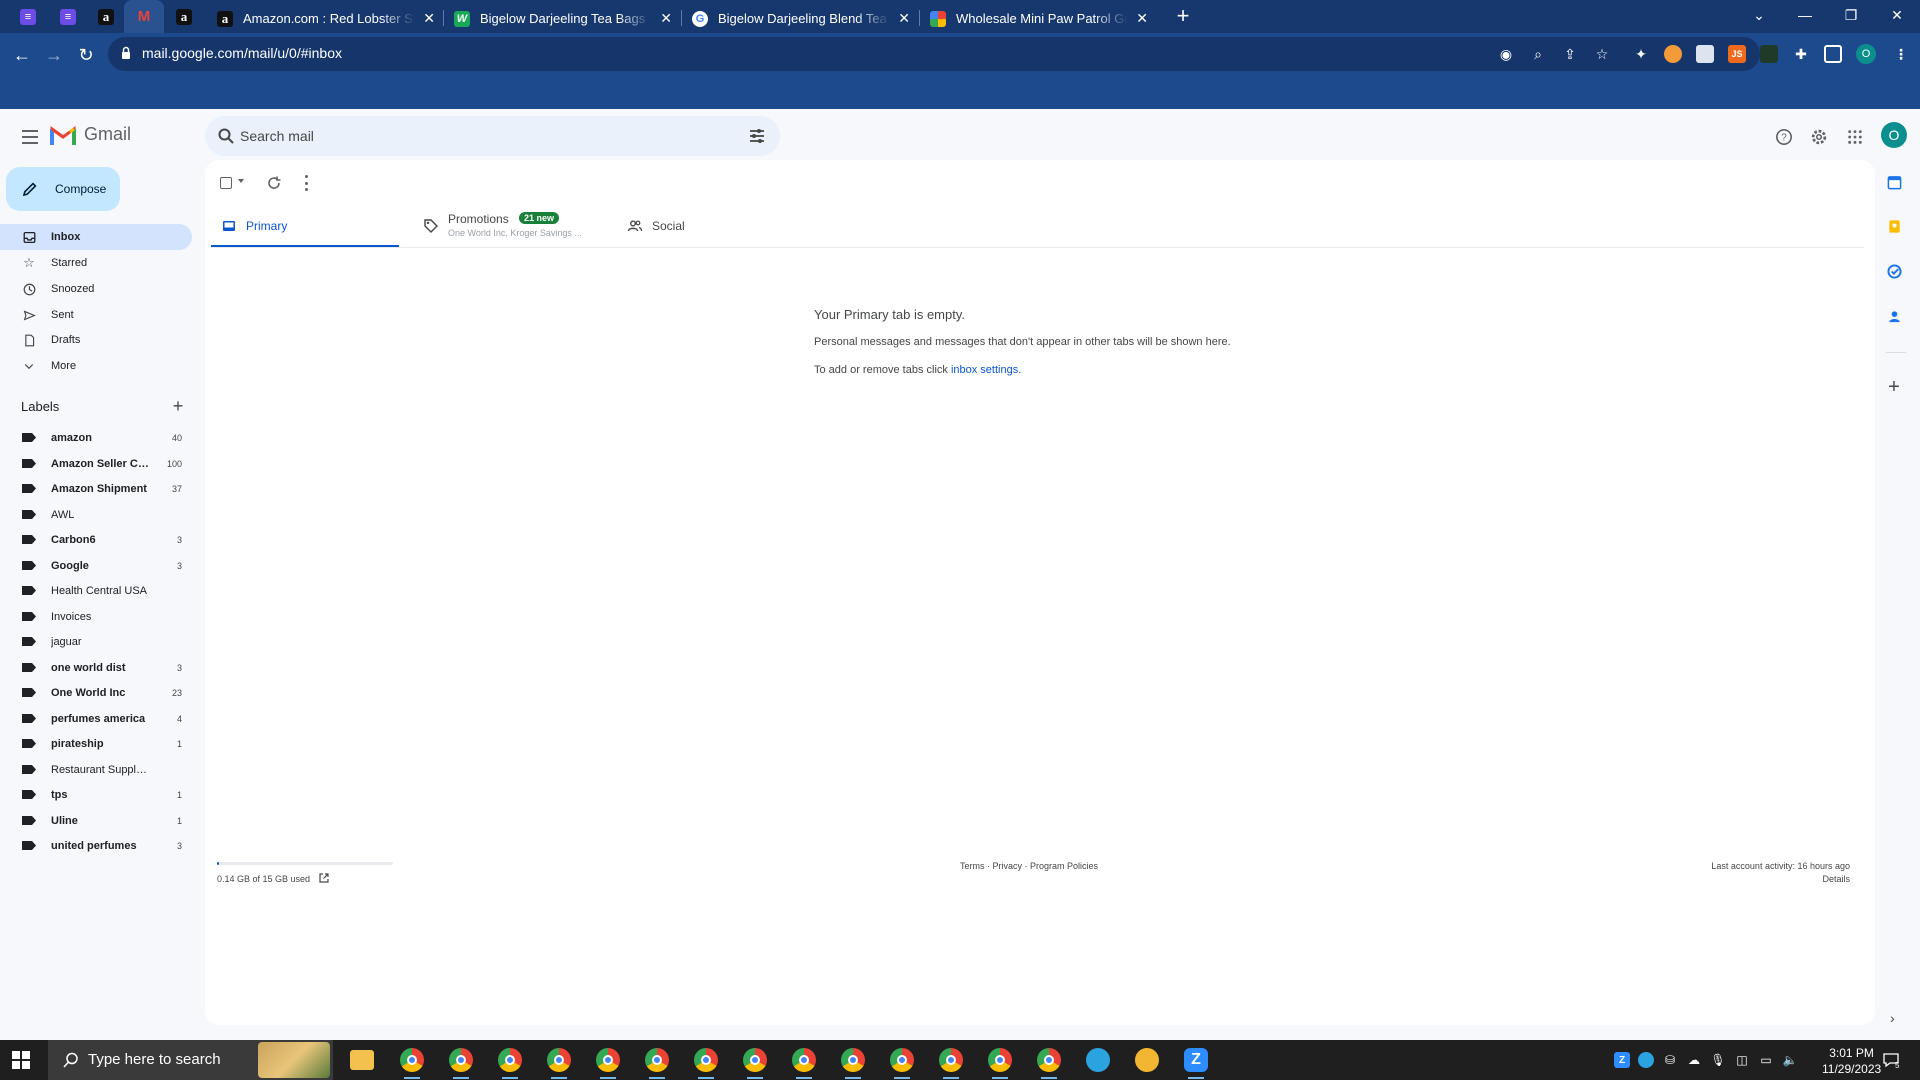  What do you see at coordinates (96, 263) in the screenshot?
I see `nav-item-starred: ☆ Starred` at bounding box center [96, 263].